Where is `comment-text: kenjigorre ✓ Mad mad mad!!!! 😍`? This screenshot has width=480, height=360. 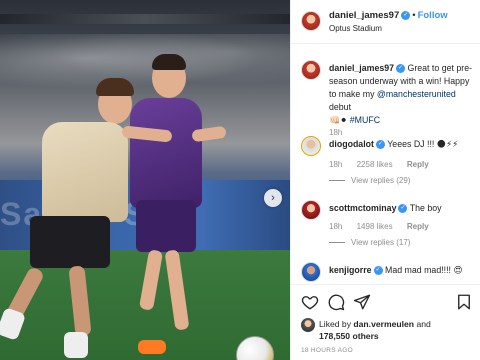
comment-text: kenjigorre ✓ Mad mad mad!!!! 😍 is located at coordinates (403, 270).